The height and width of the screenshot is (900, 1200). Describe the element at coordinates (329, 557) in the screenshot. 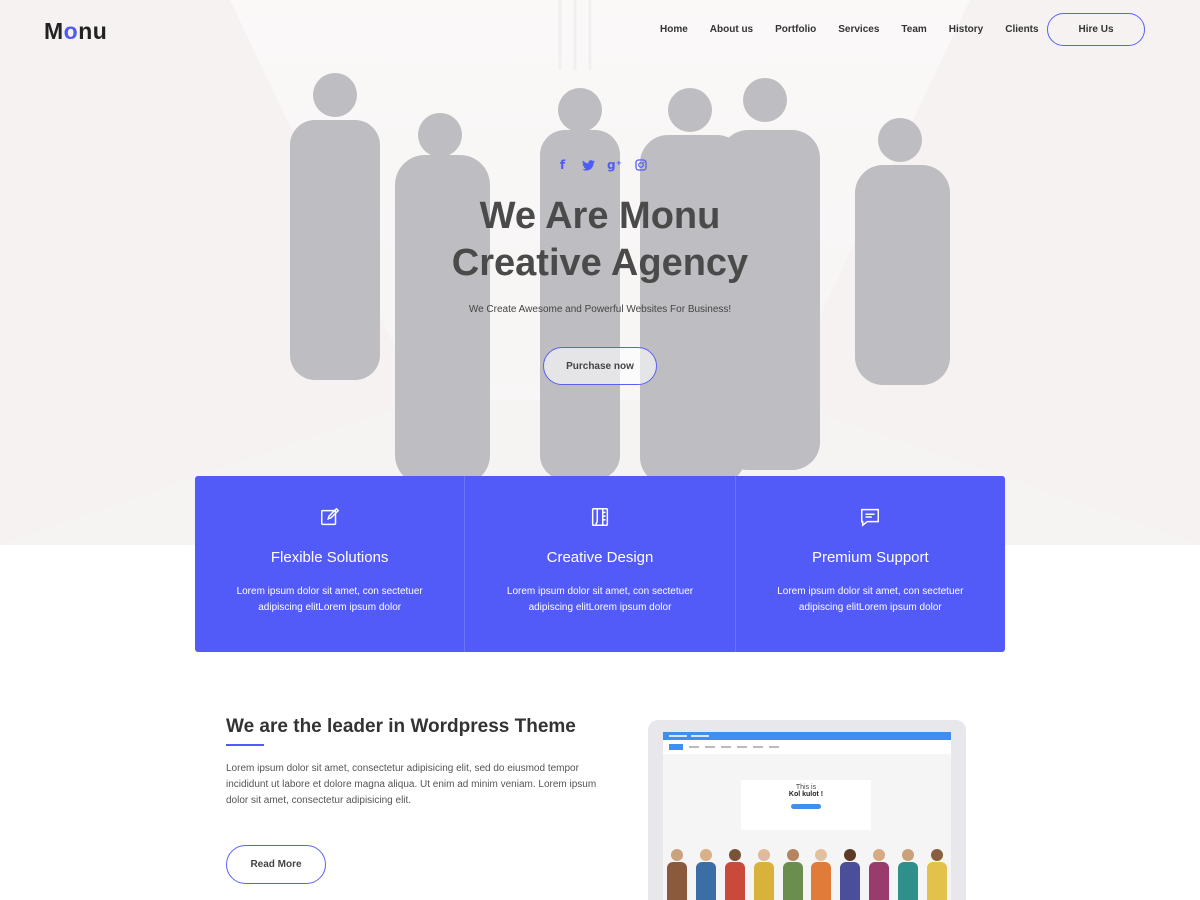

I see `feature-title: Flexible Solutions` at that location.